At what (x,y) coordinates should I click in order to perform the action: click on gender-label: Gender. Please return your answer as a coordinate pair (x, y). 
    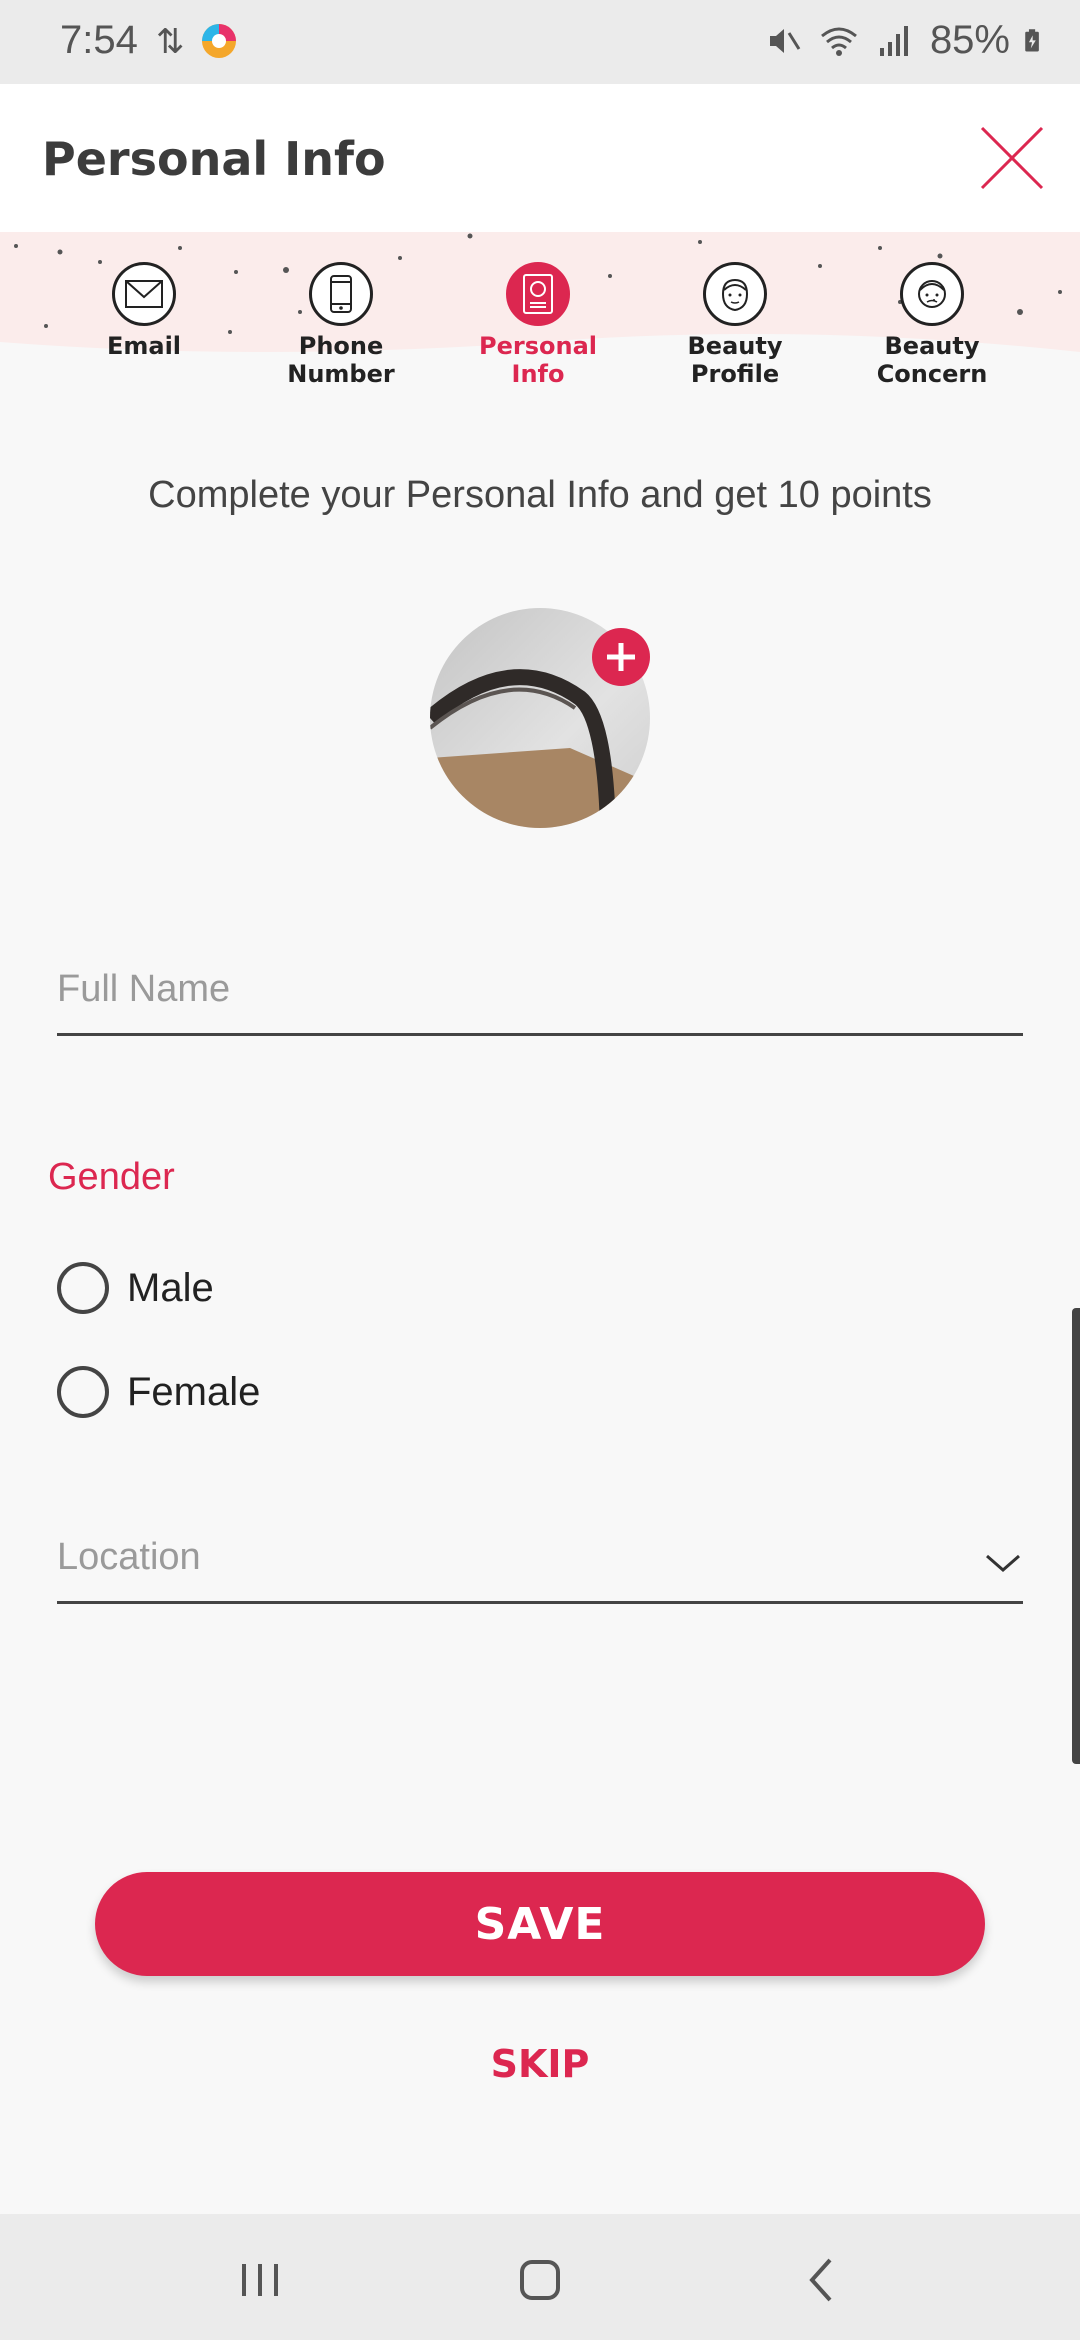
    Looking at the image, I should click on (111, 1177).